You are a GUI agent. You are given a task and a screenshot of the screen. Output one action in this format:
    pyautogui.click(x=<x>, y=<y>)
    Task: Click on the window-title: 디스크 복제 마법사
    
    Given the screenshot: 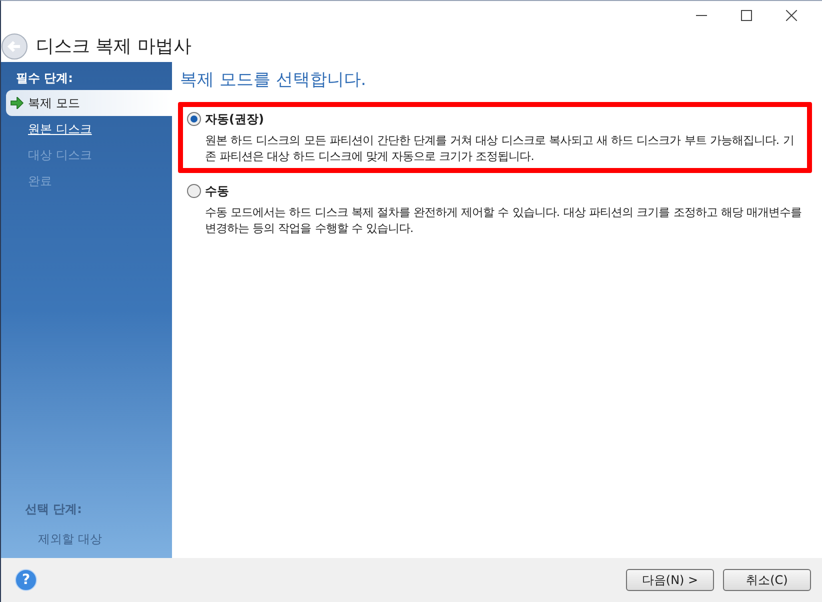 What is the action you would take?
    pyautogui.click(x=114, y=46)
    